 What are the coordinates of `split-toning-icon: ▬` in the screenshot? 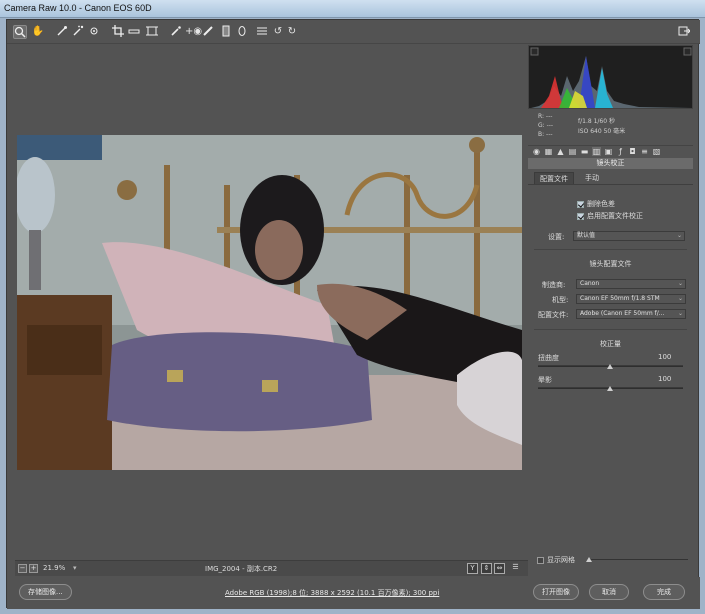 It's located at (584, 151).